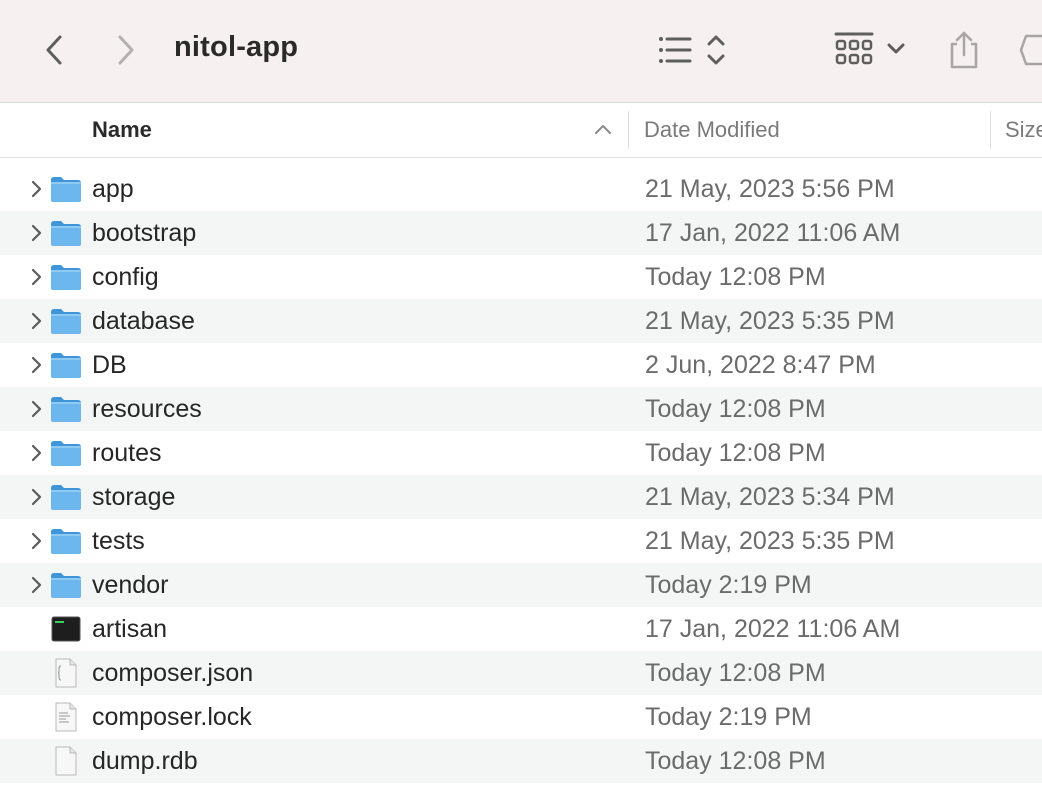 The height and width of the screenshot is (796, 1042). I want to click on file-row: tests 21 May, 2023 5:35 PM, so click(521, 541).